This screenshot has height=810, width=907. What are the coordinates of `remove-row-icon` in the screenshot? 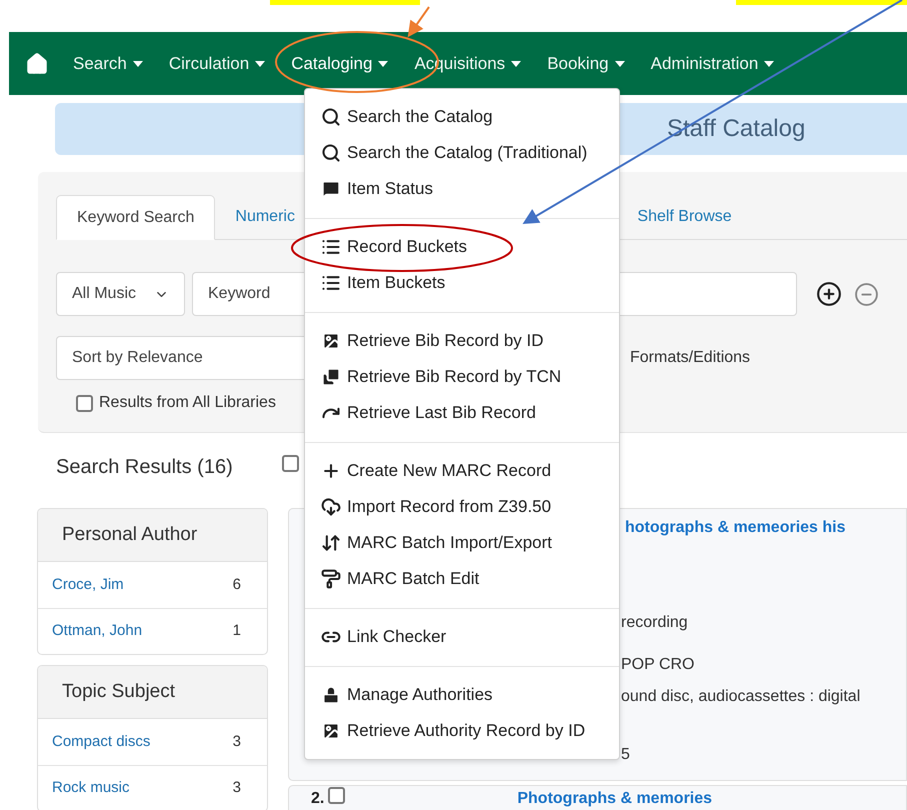 It's located at (866, 294).